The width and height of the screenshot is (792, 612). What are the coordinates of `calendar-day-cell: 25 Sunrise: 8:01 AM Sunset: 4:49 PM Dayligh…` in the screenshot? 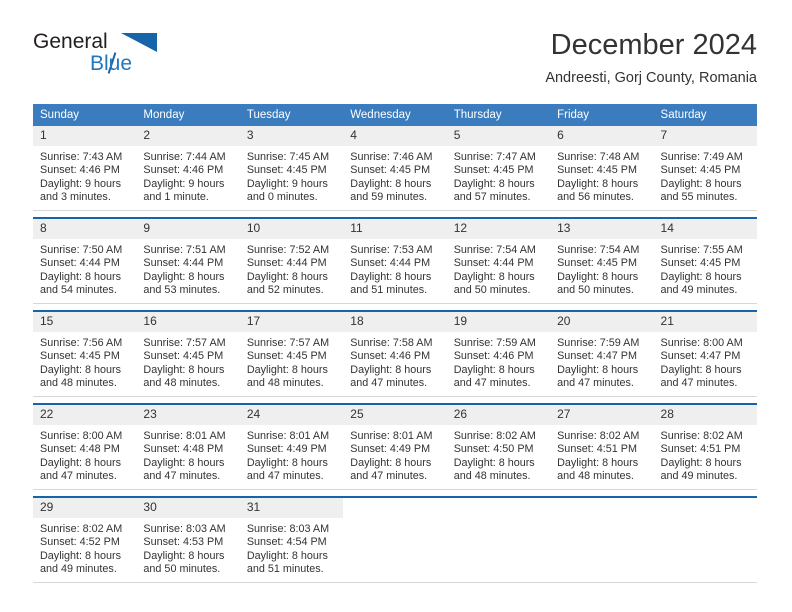 It's located at (395, 446).